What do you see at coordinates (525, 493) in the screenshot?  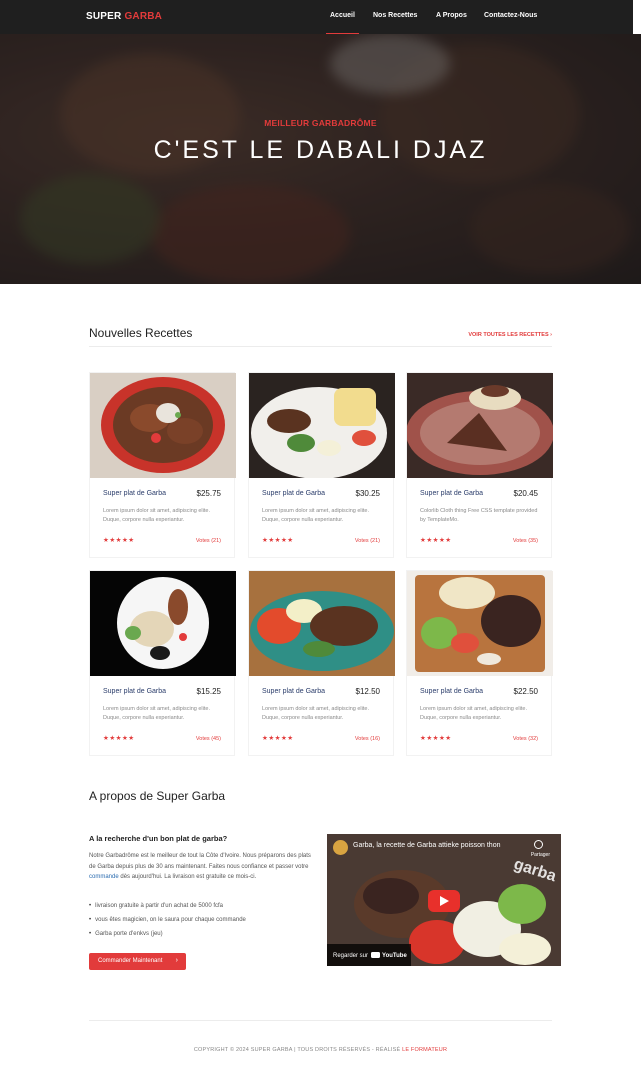 I see `recipe-price: $20.45` at bounding box center [525, 493].